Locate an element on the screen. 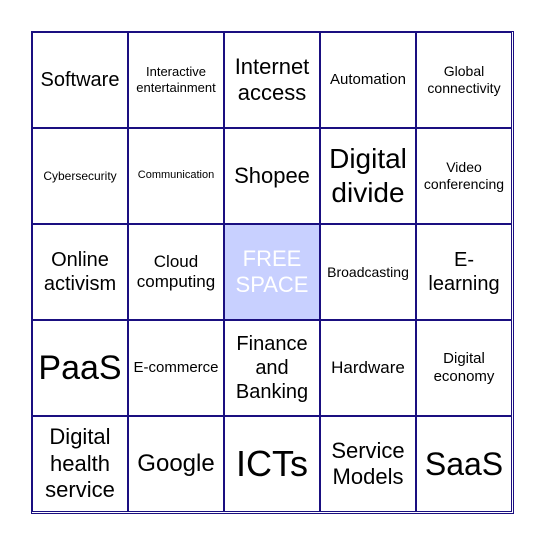 The height and width of the screenshot is (544, 544). bingo-cell: Google is located at coordinates (176, 464).